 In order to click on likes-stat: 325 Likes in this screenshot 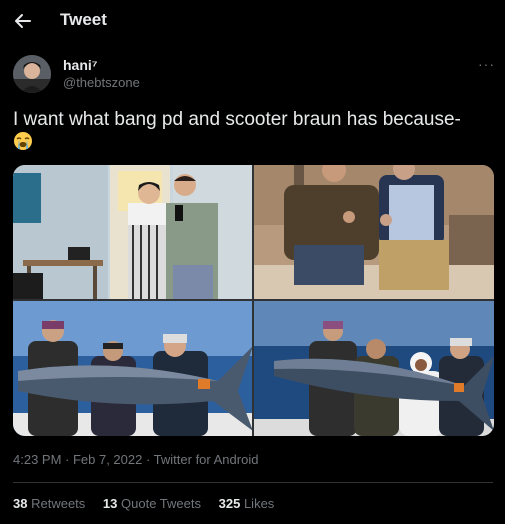, I will do `click(247, 503)`.